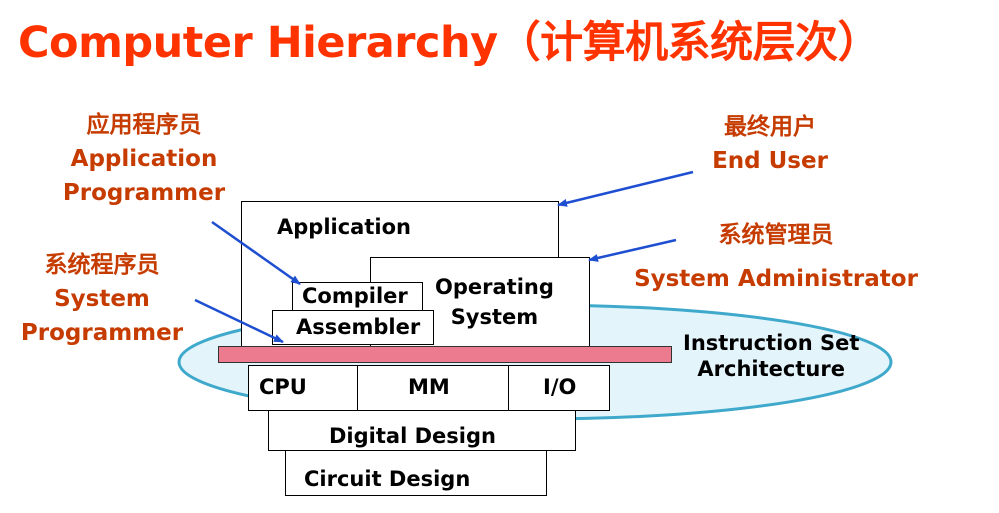  I want to click on arrow-system-programmer, so click(239, 321).